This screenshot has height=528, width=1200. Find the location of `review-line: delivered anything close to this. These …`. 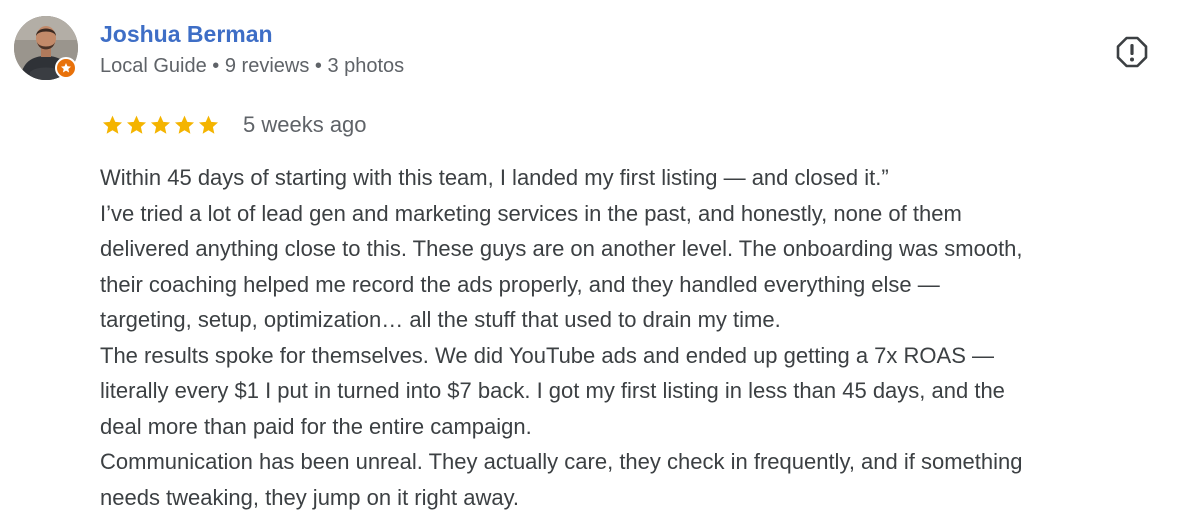

review-line: delivered anything close to this. These … is located at coordinates (561, 248).